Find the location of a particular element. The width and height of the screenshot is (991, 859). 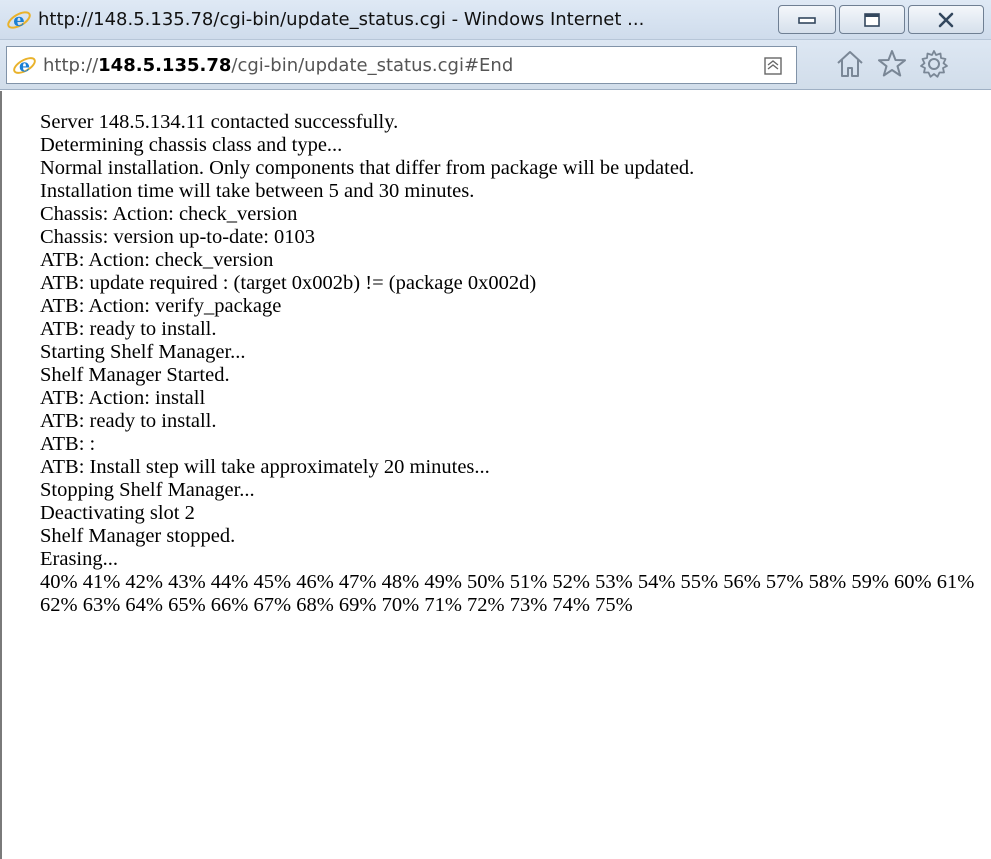

ie-icon: e is located at coordinates (19, 20).